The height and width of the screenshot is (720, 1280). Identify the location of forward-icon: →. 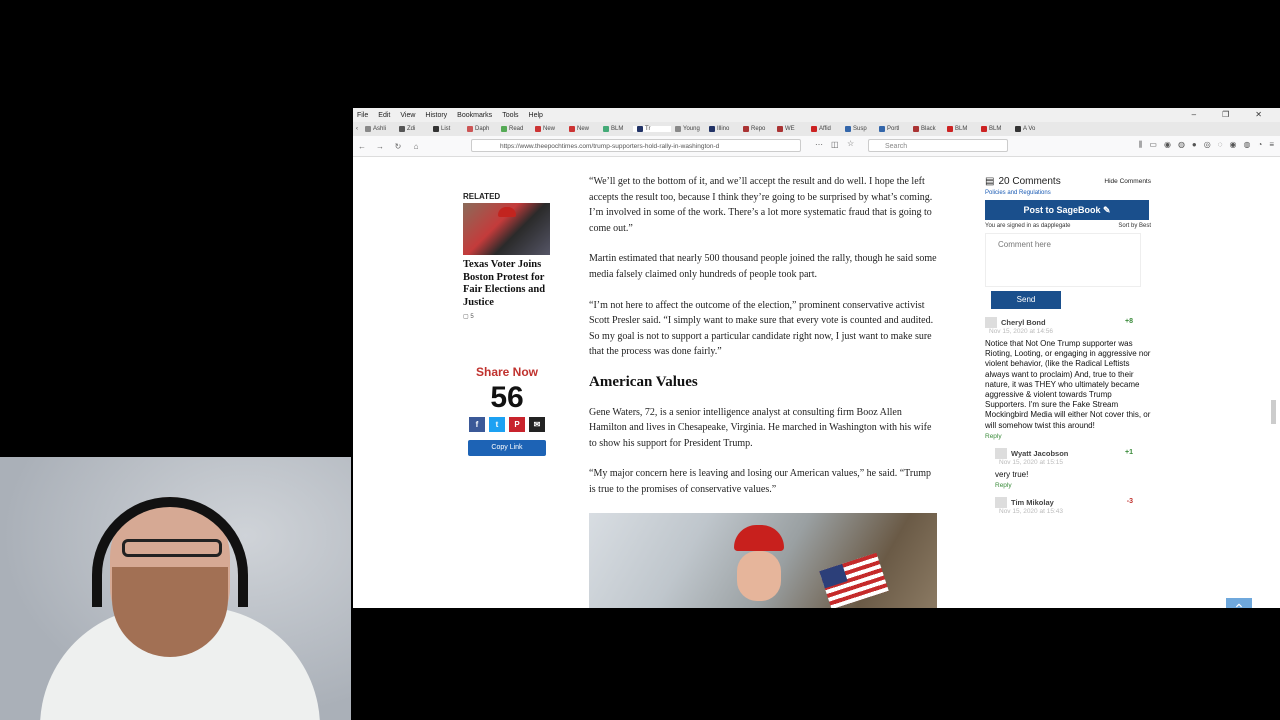
(380, 146).